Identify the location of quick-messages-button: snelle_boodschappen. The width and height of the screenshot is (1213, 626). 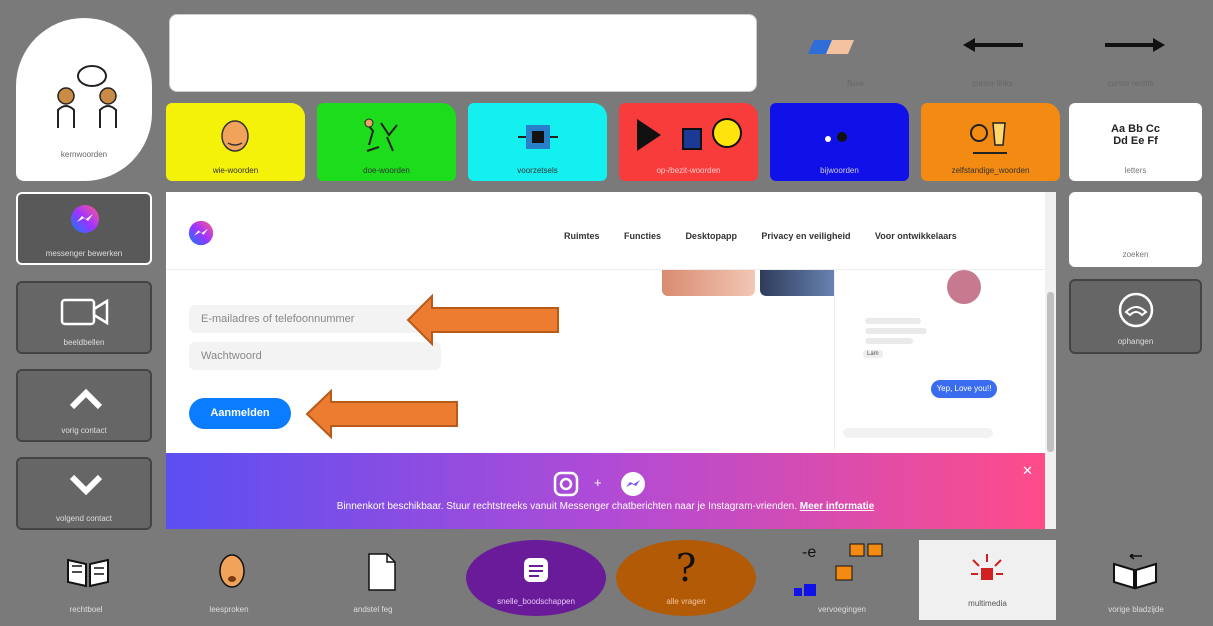
(536, 578).